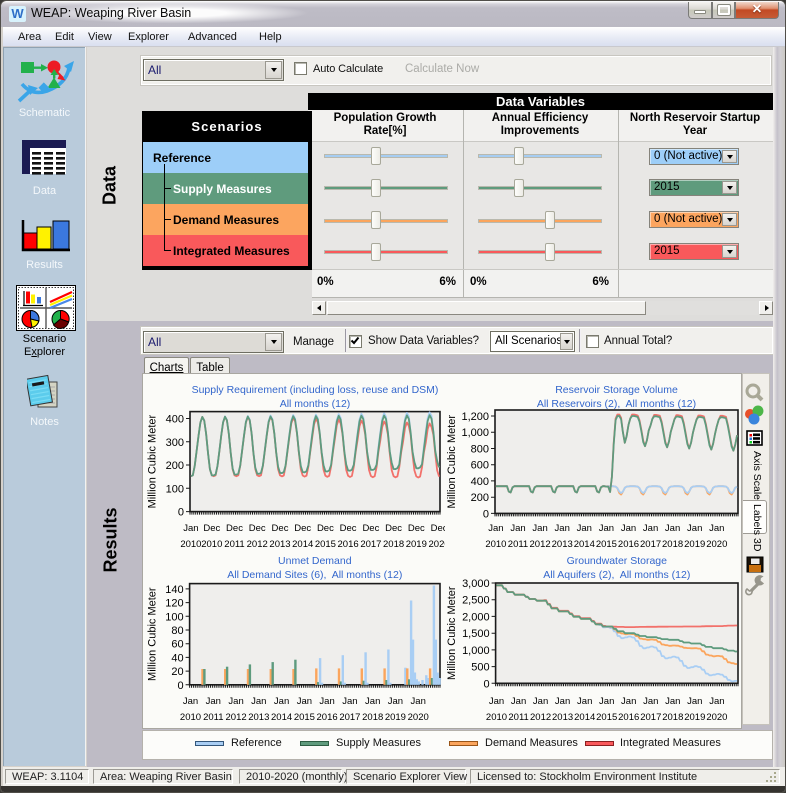 This screenshot has height=793, width=786. I want to click on svg-text: All months (12), so click(315, 404).